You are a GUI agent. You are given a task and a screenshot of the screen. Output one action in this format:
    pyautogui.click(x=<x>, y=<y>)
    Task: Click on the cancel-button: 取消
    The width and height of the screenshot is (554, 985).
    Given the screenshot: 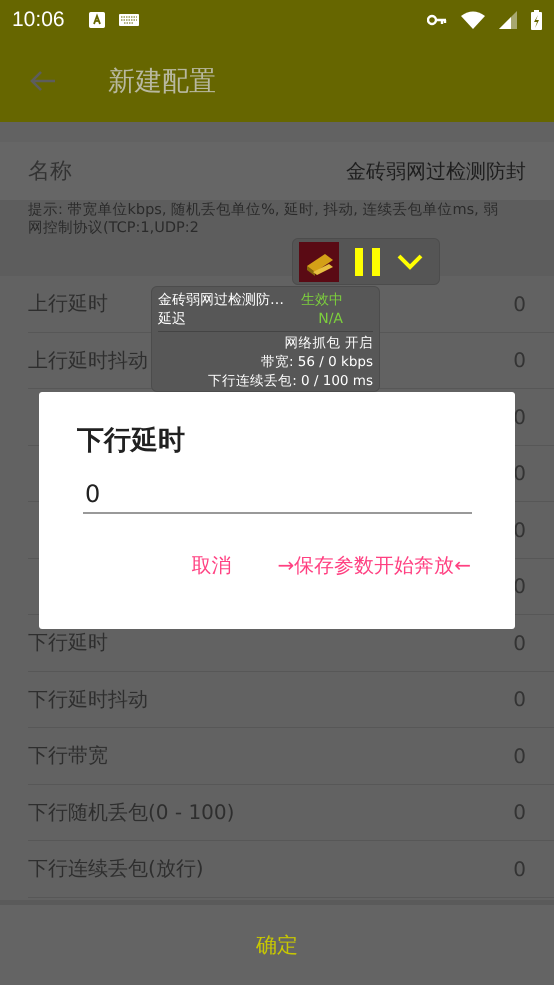 What is the action you would take?
    pyautogui.click(x=211, y=565)
    